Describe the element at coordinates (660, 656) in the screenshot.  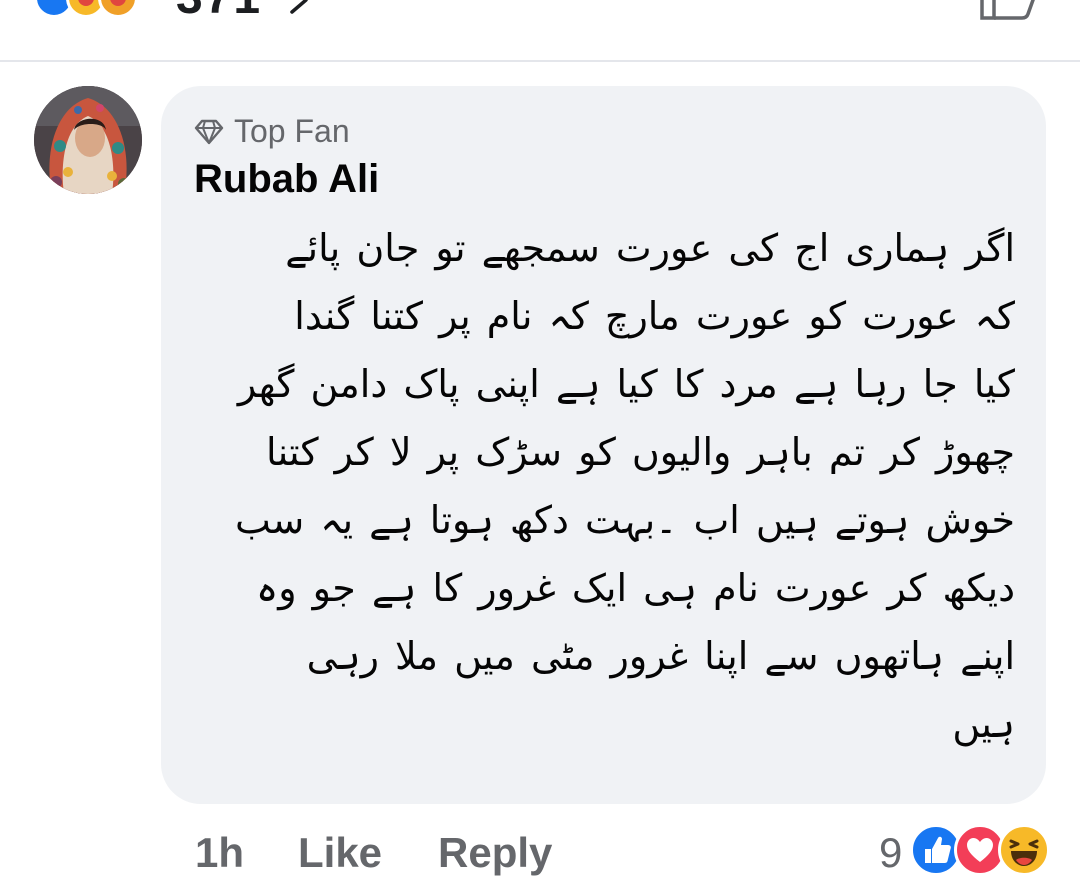
I see `comment-line: اپنے ہاتھوں سے اپنا غرور مٹی میں ملا رہی` at that location.